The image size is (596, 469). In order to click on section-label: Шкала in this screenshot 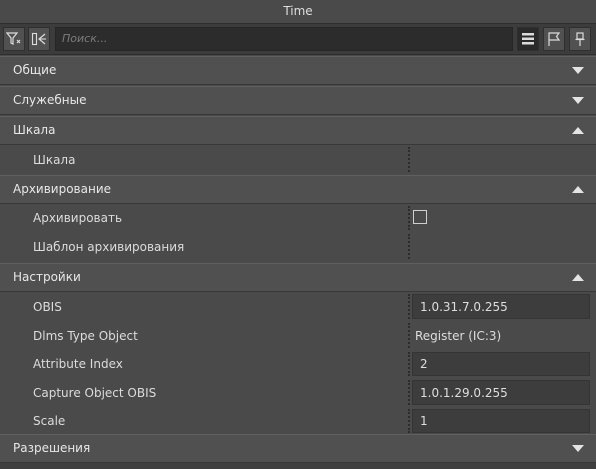, I will do `click(34, 130)`.